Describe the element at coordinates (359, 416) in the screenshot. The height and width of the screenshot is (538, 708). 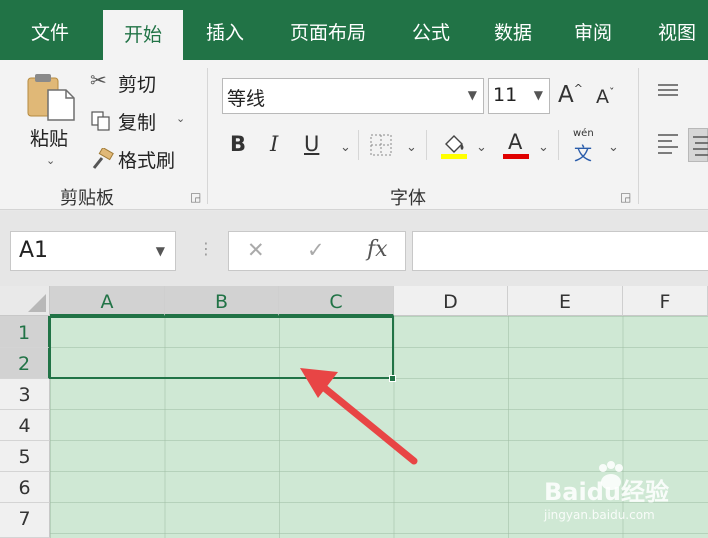
I see `annotation-arrow-icon` at that location.